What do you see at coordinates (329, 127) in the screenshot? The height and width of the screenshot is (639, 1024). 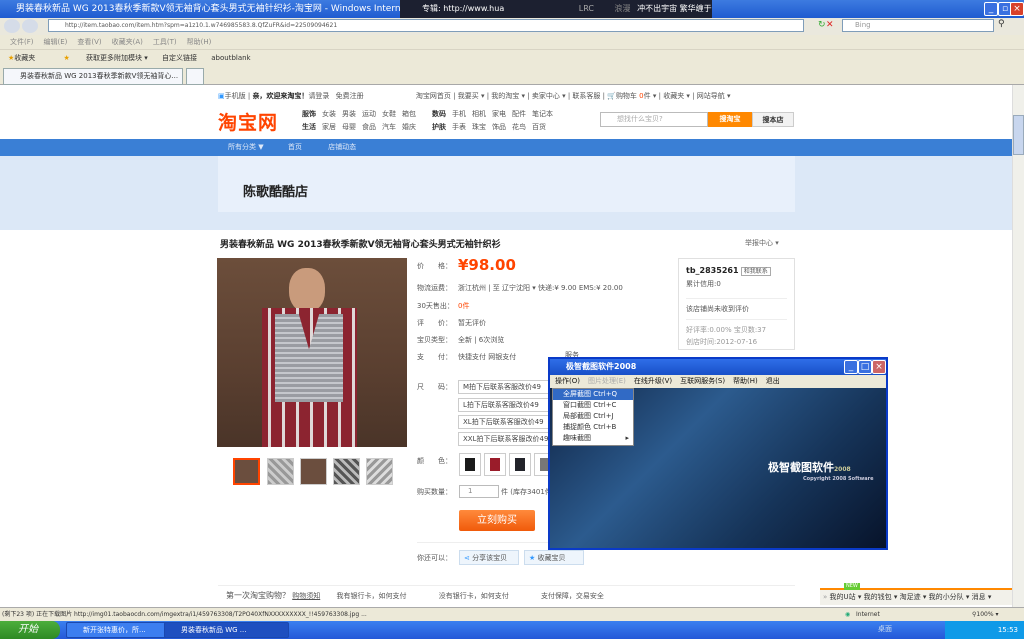 I see `category-link: 家居` at bounding box center [329, 127].